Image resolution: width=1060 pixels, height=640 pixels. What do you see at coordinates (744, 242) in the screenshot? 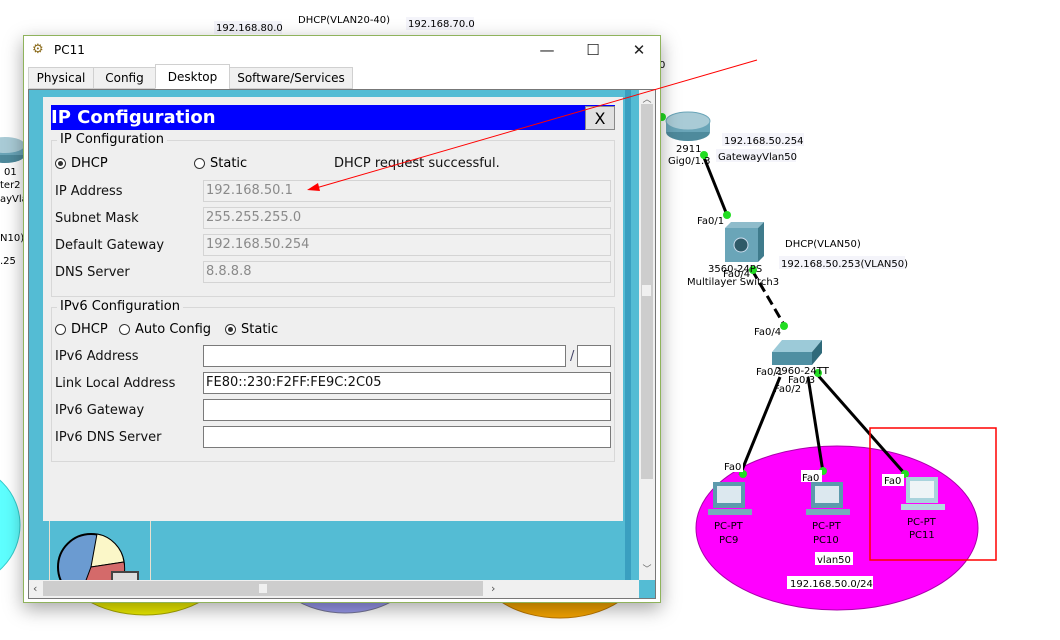
I see `multilayer-switch-icon` at bounding box center [744, 242].